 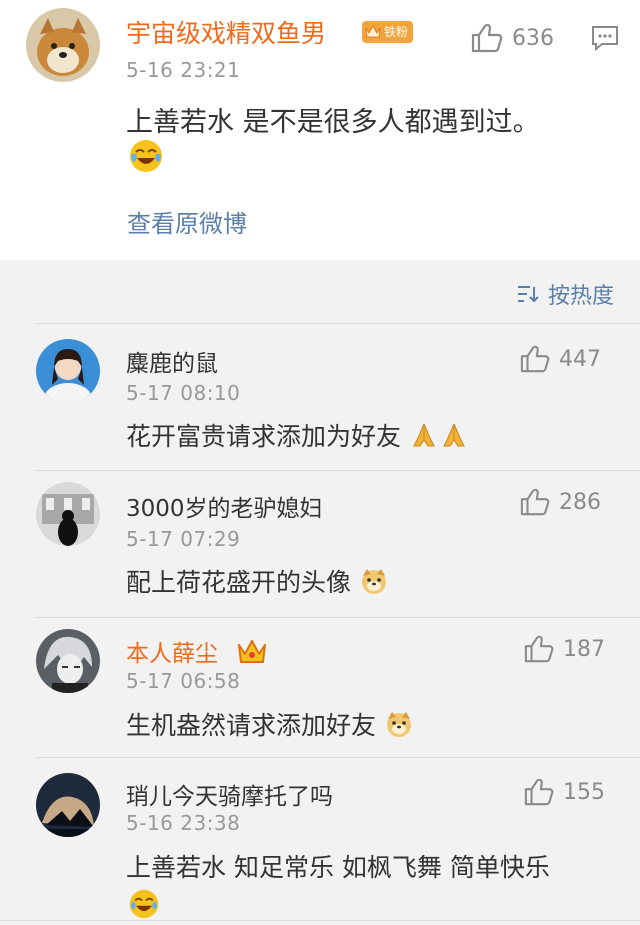 What do you see at coordinates (605, 40) in the screenshot?
I see `comment-icon` at bounding box center [605, 40].